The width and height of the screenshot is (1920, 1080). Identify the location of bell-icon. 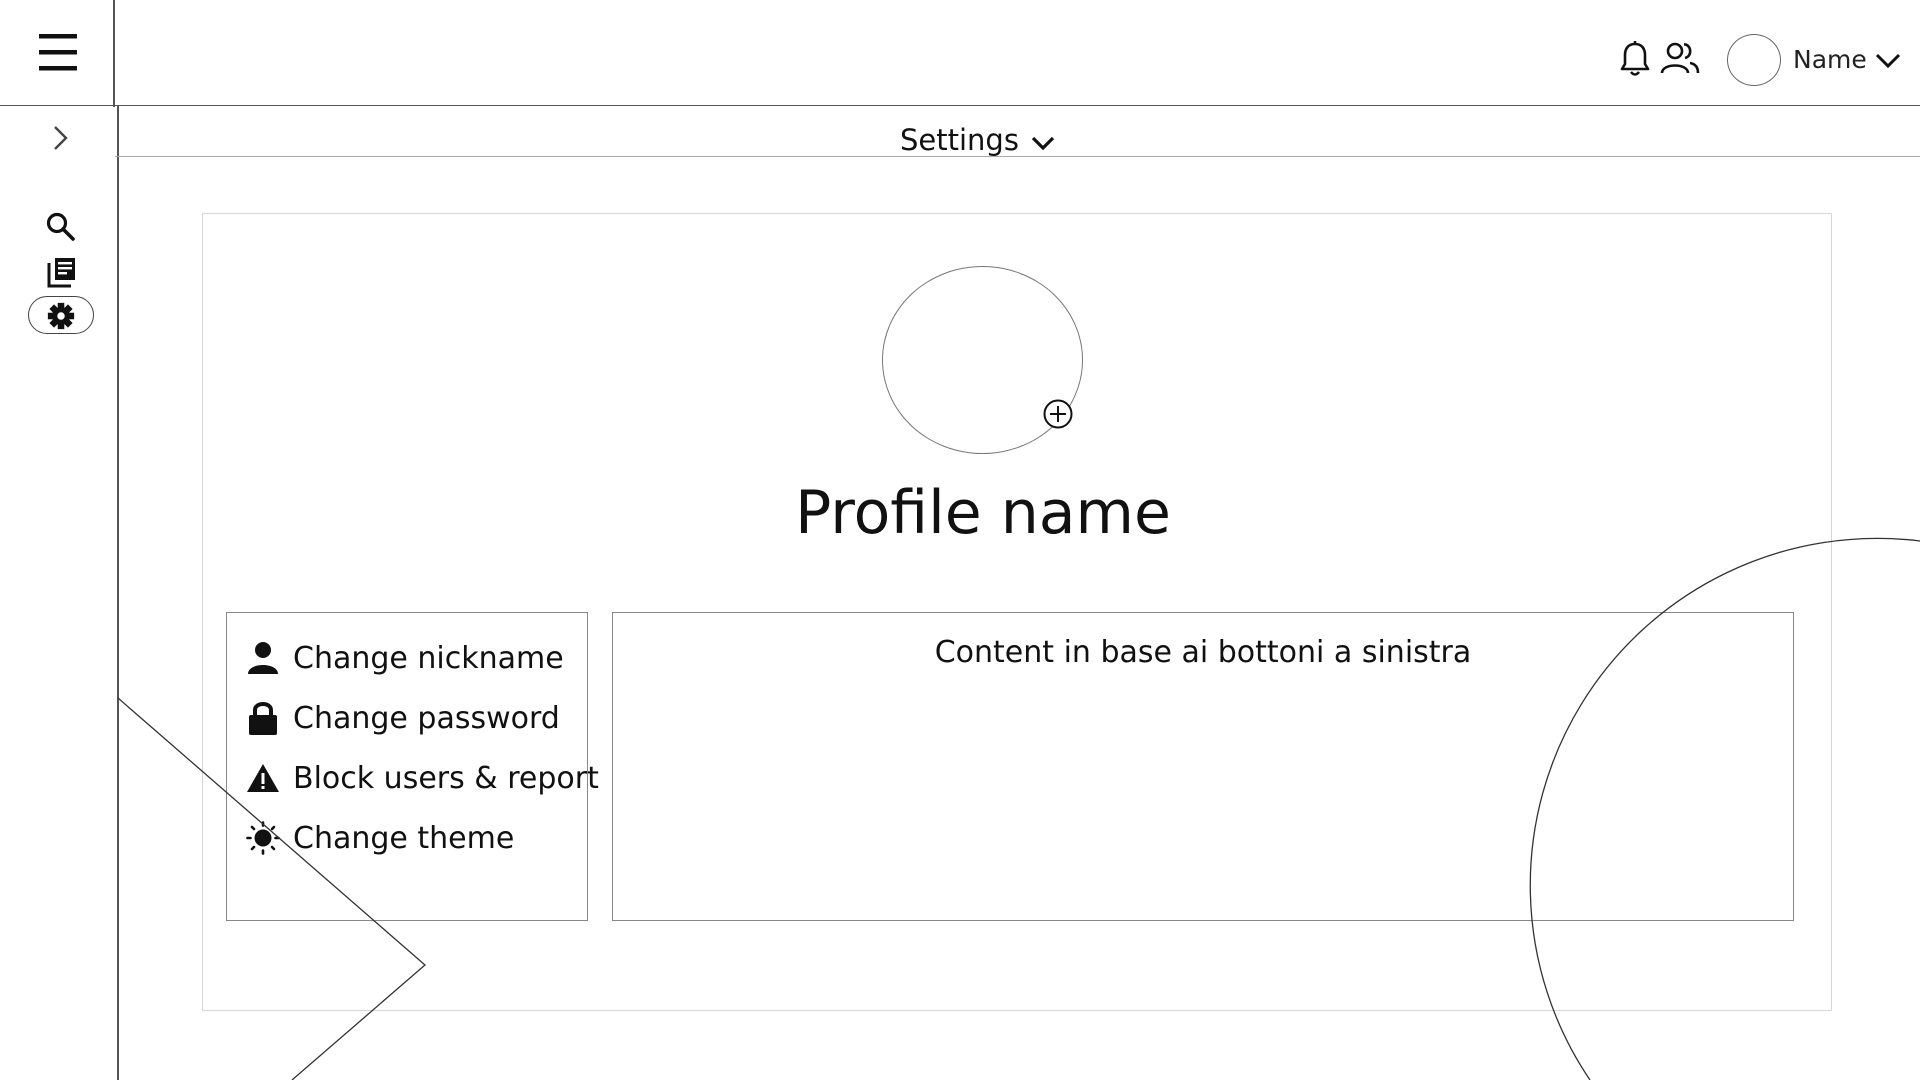
(1635, 58).